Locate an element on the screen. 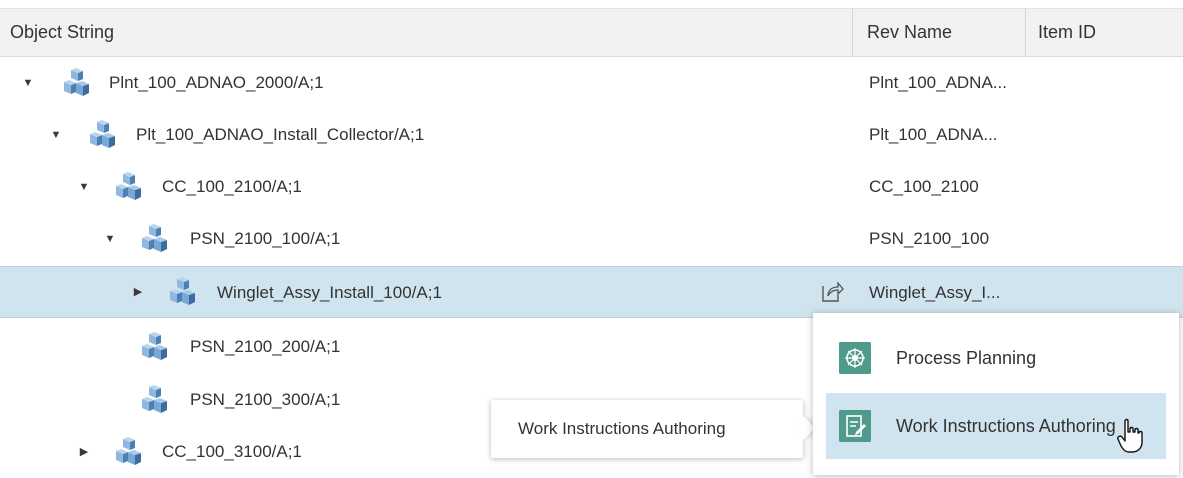  menu-item-process-planning: Process Planning is located at coordinates (996, 358).